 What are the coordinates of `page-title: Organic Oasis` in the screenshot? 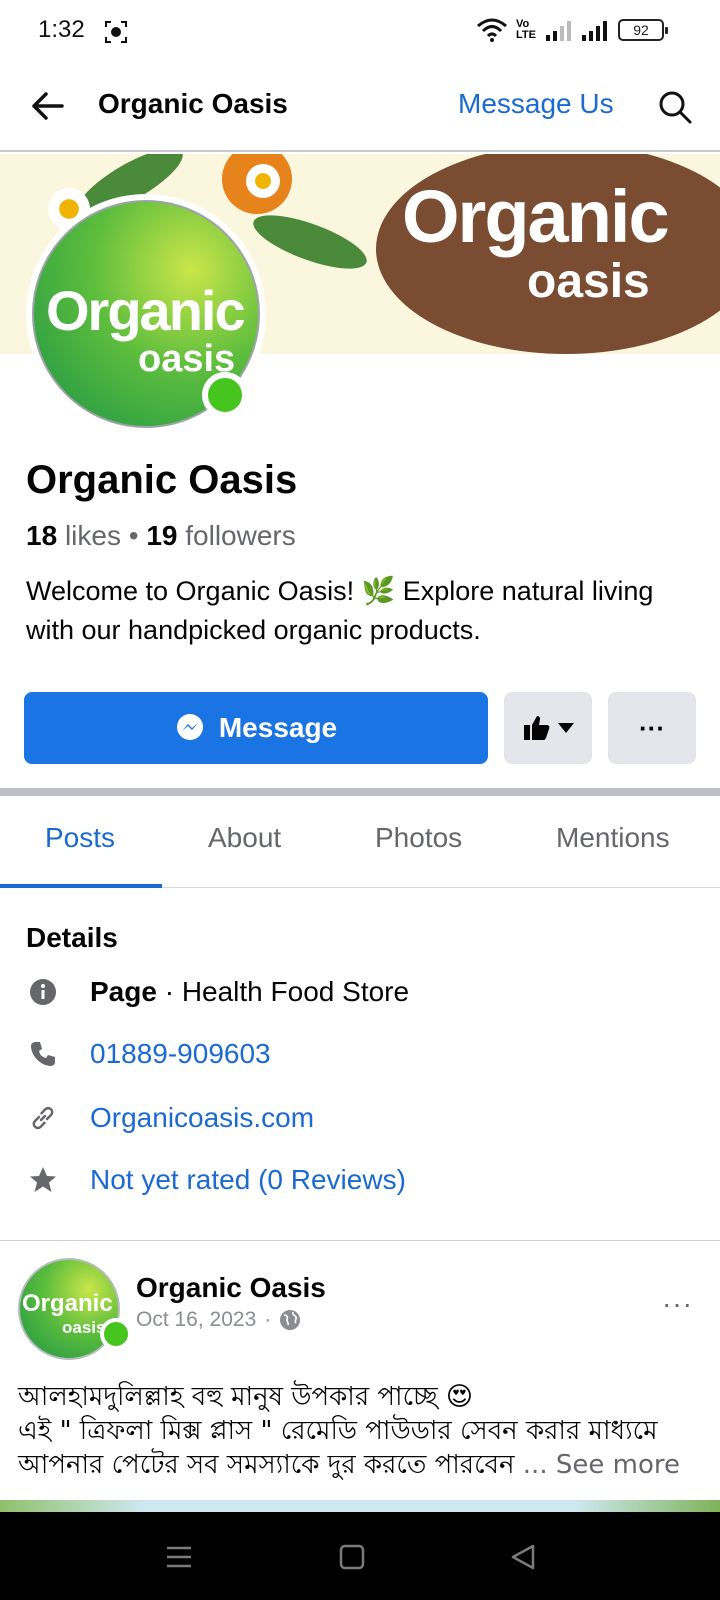 It's located at (162, 480).